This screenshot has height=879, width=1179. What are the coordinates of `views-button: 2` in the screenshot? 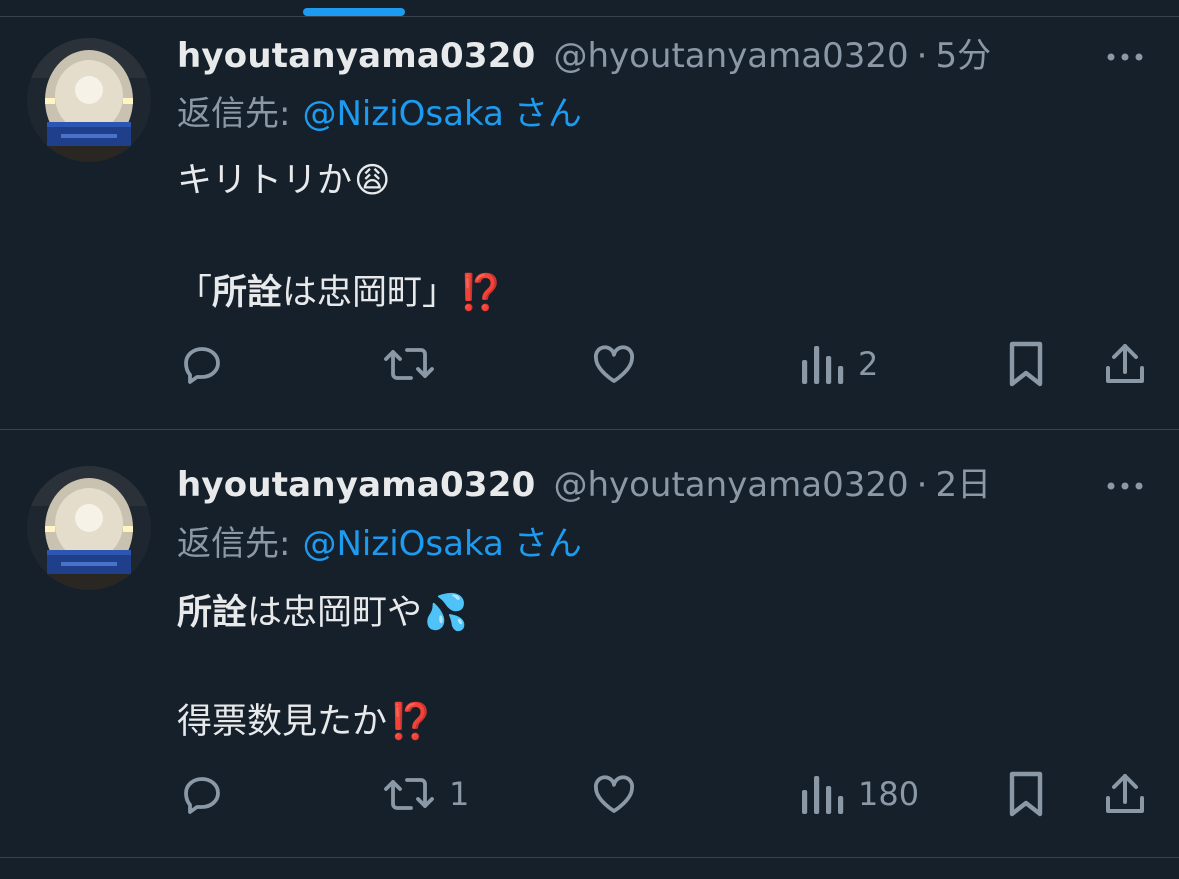 It's located at (839, 364).